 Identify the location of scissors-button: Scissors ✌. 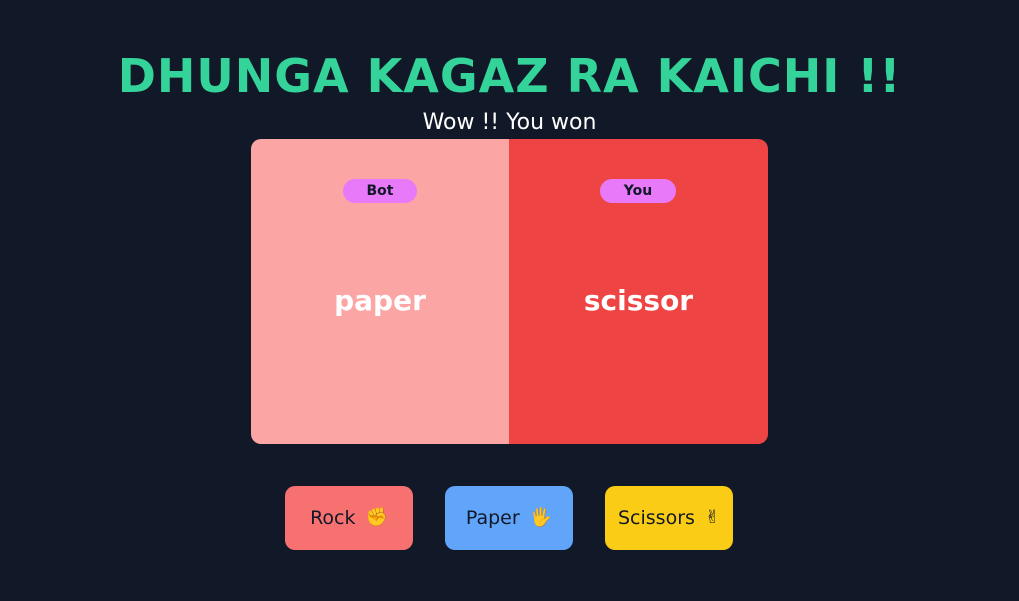
(669, 518).